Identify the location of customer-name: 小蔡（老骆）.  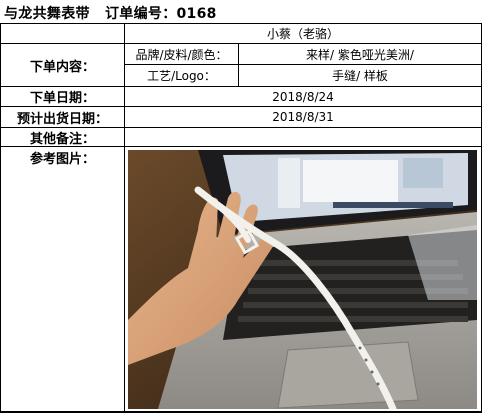
(302, 34).